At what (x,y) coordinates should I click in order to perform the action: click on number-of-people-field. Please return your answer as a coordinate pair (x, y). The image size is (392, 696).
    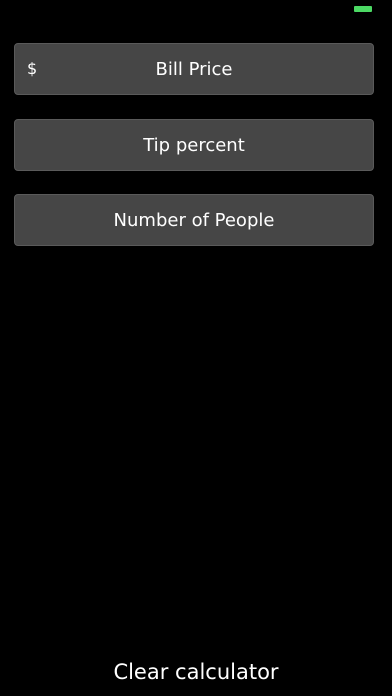
    Looking at the image, I should click on (194, 220).